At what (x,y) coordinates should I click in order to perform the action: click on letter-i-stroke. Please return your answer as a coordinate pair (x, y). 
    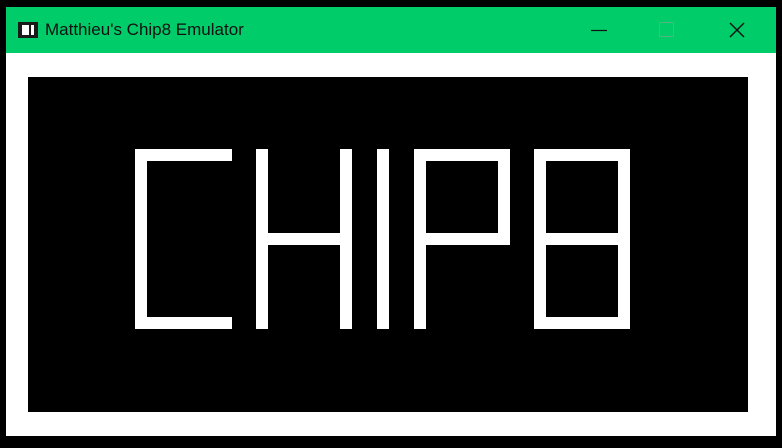
    Looking at the image, I should click on (383, 239).